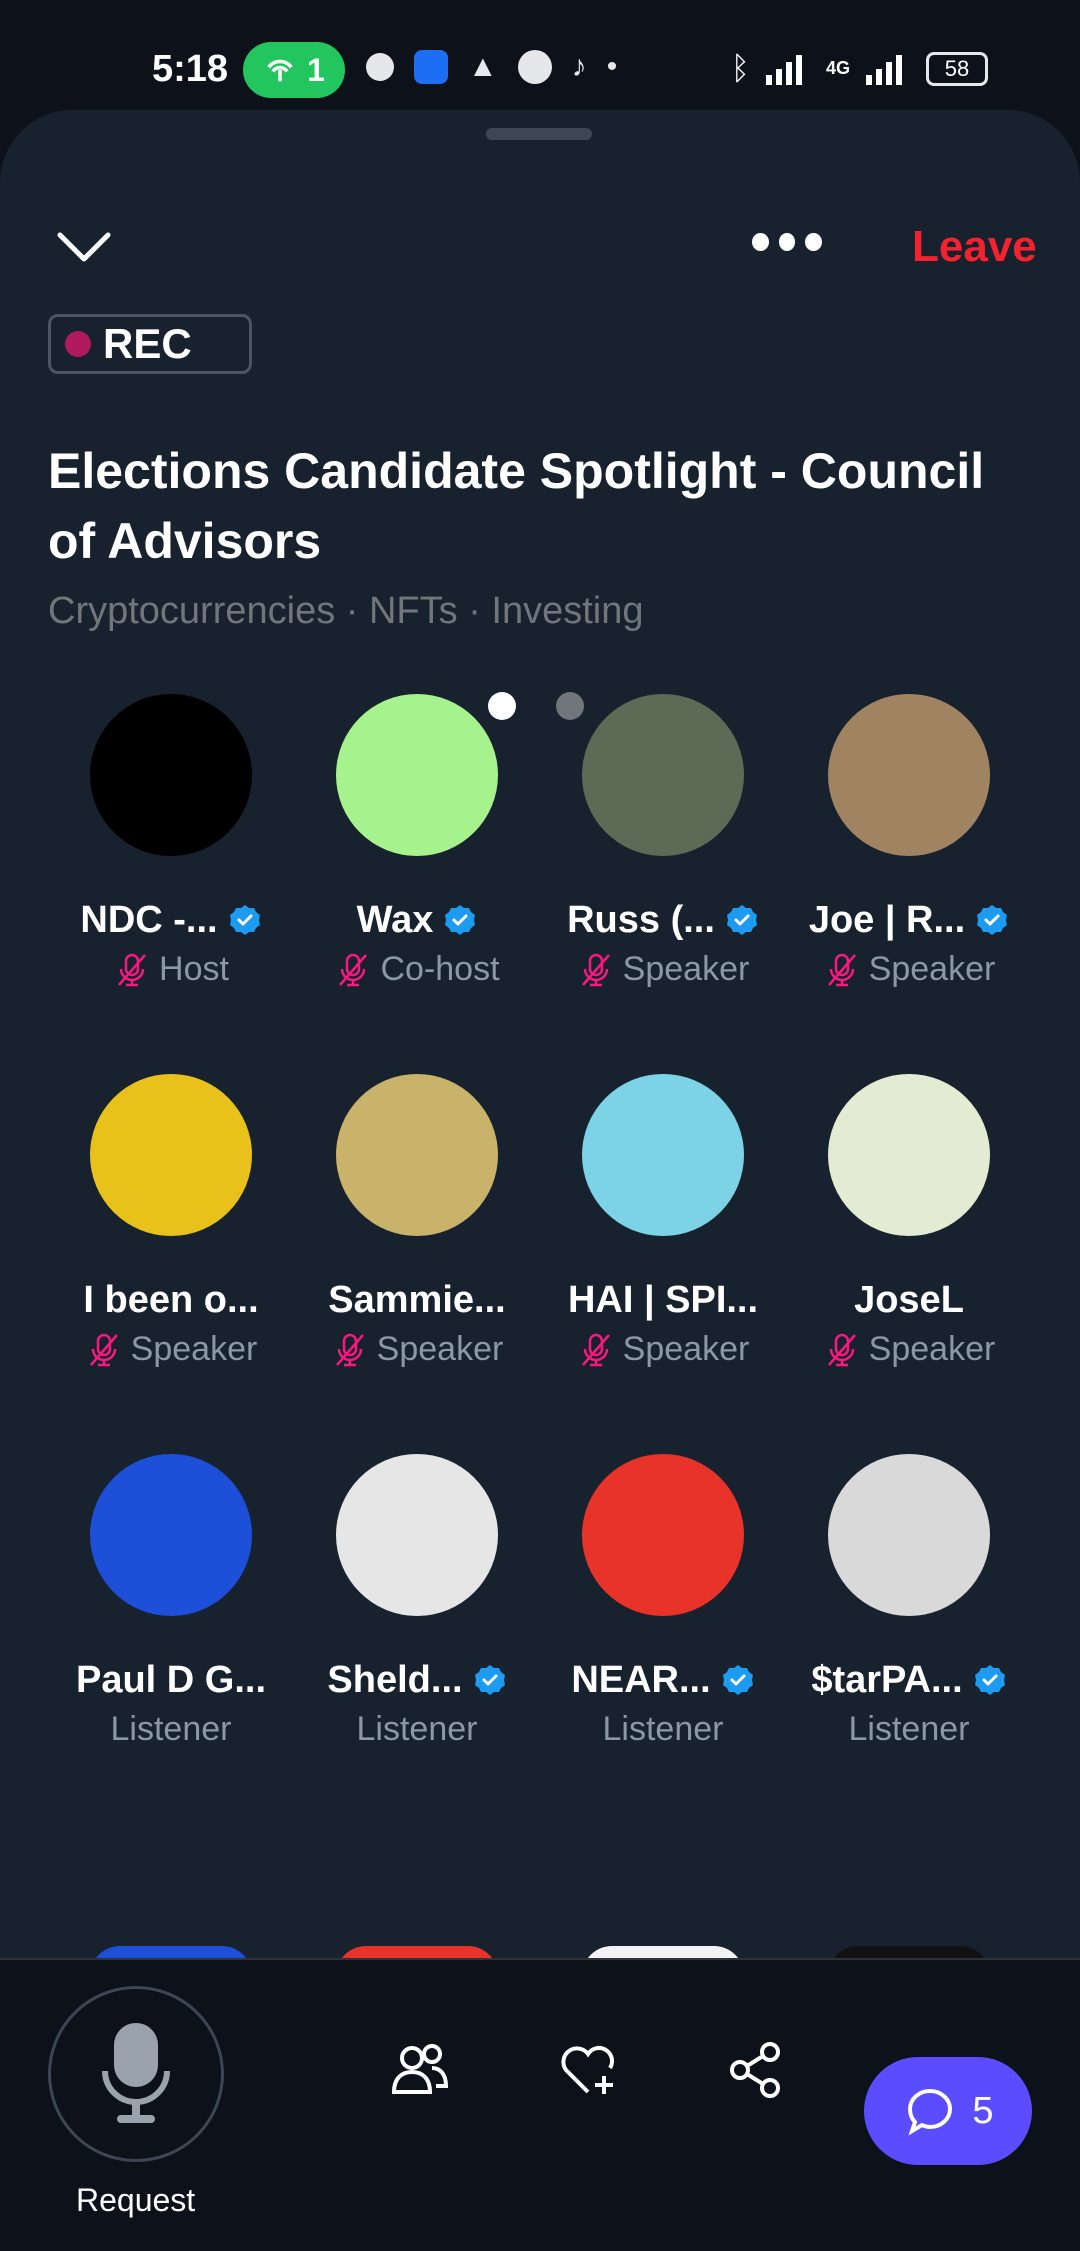  What do you see at coordinates (136, 2200) in the screenshot?
I see `request-label: Request` at bounding box center [136, 2200].